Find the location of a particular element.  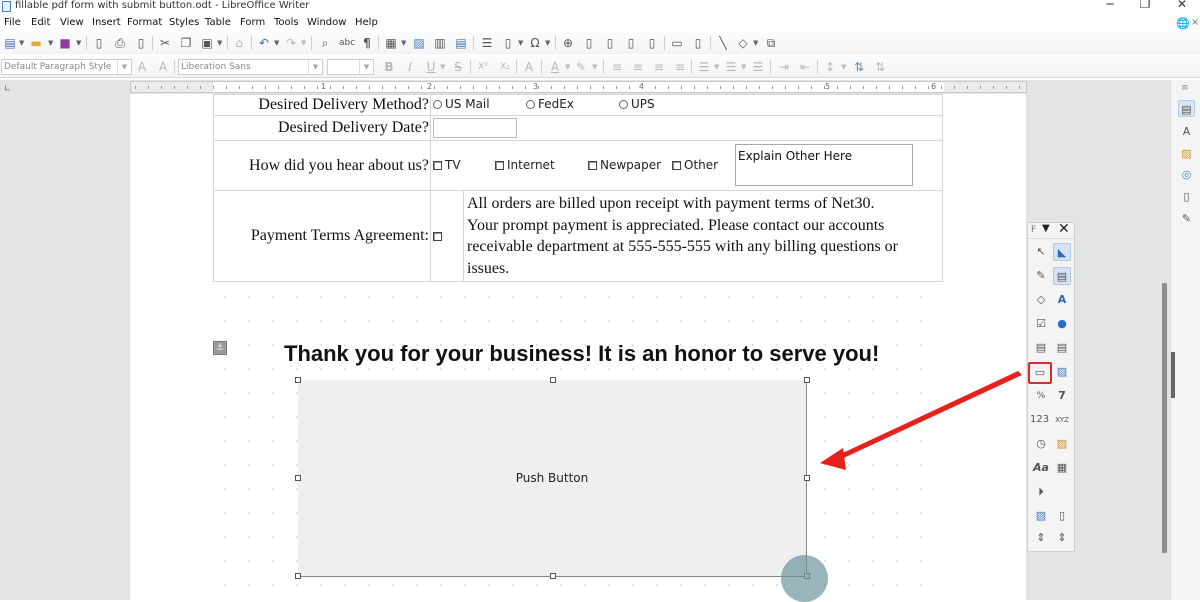

arrow-head is located at coordinates (833, 459).